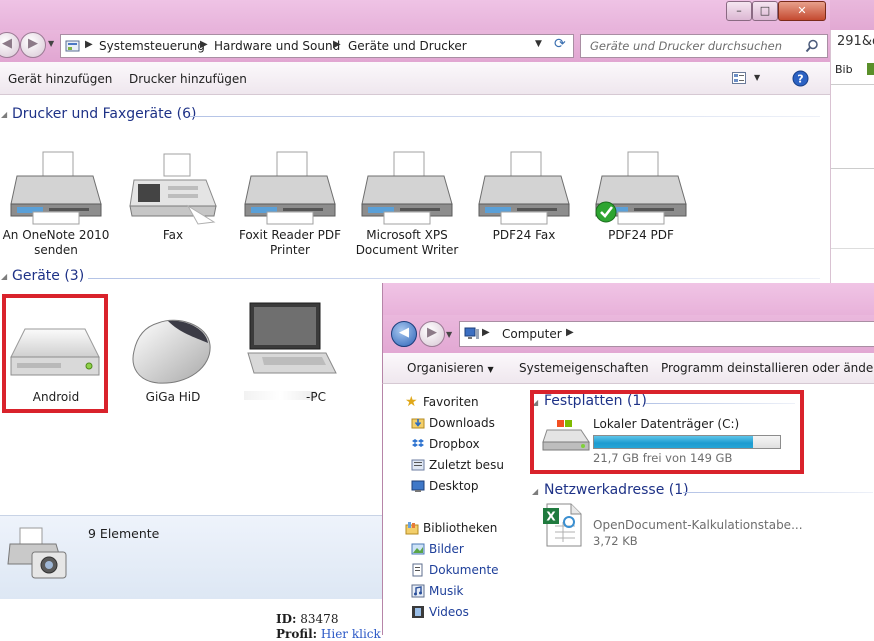  What do you see at coordinates (48, 276) in the screenshot?
I see `devices-group-title: Geräte (3)` at bounding box center [48, 276].